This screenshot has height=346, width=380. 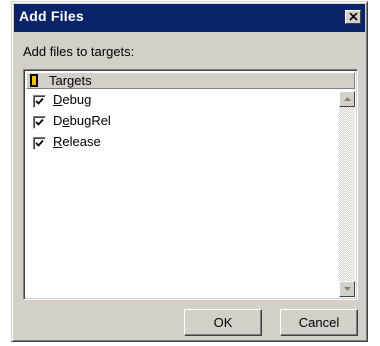 I want to click on release-label: Release, so click(x=77, y=141).